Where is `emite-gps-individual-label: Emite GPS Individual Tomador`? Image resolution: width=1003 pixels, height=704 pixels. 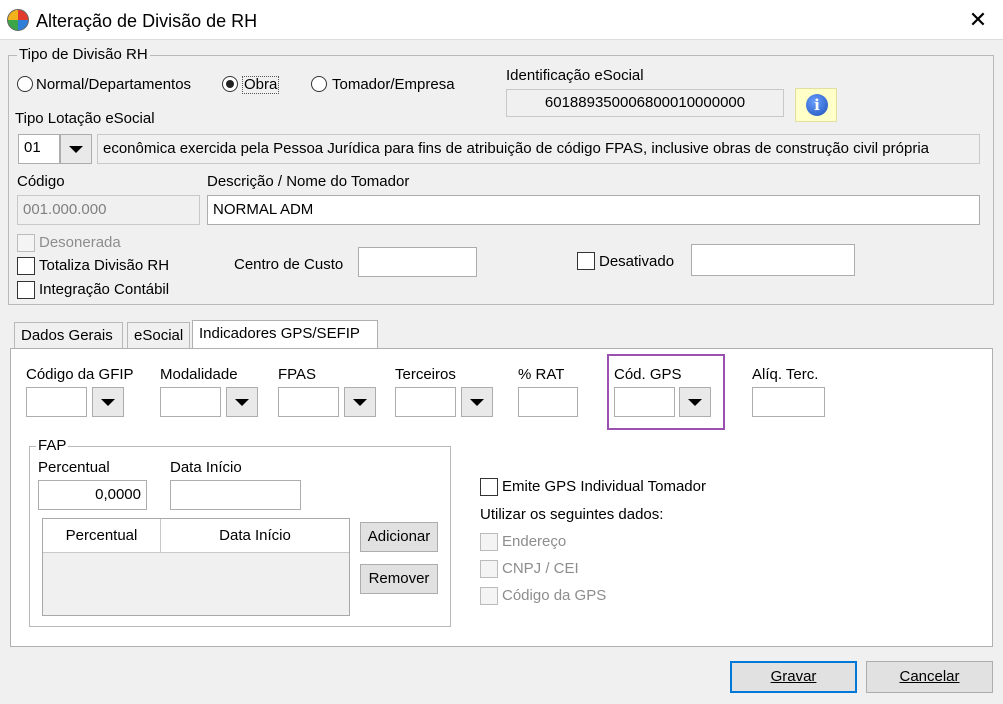
emite-gps-individual-label: Emite GPS Individual Tomador is located at coordinates (604, 486).